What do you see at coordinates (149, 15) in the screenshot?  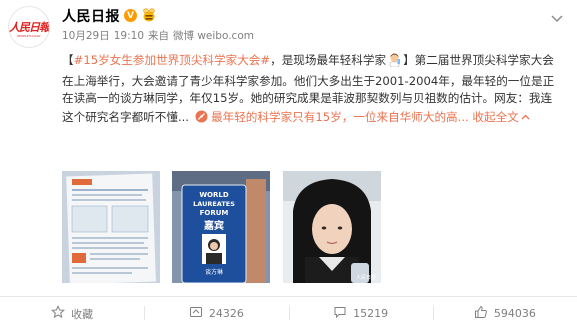 I see `member-bee-icon` at bounding box center [149, 15].